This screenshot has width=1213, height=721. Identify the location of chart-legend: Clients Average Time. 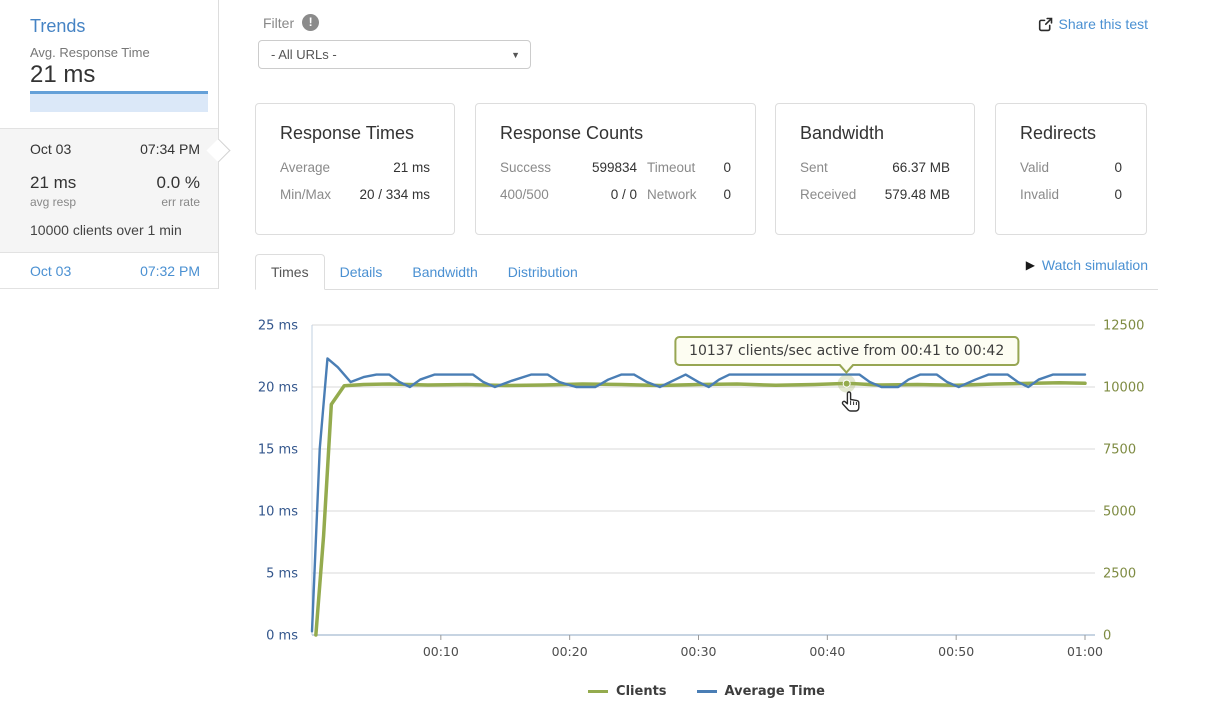
(706, 691).